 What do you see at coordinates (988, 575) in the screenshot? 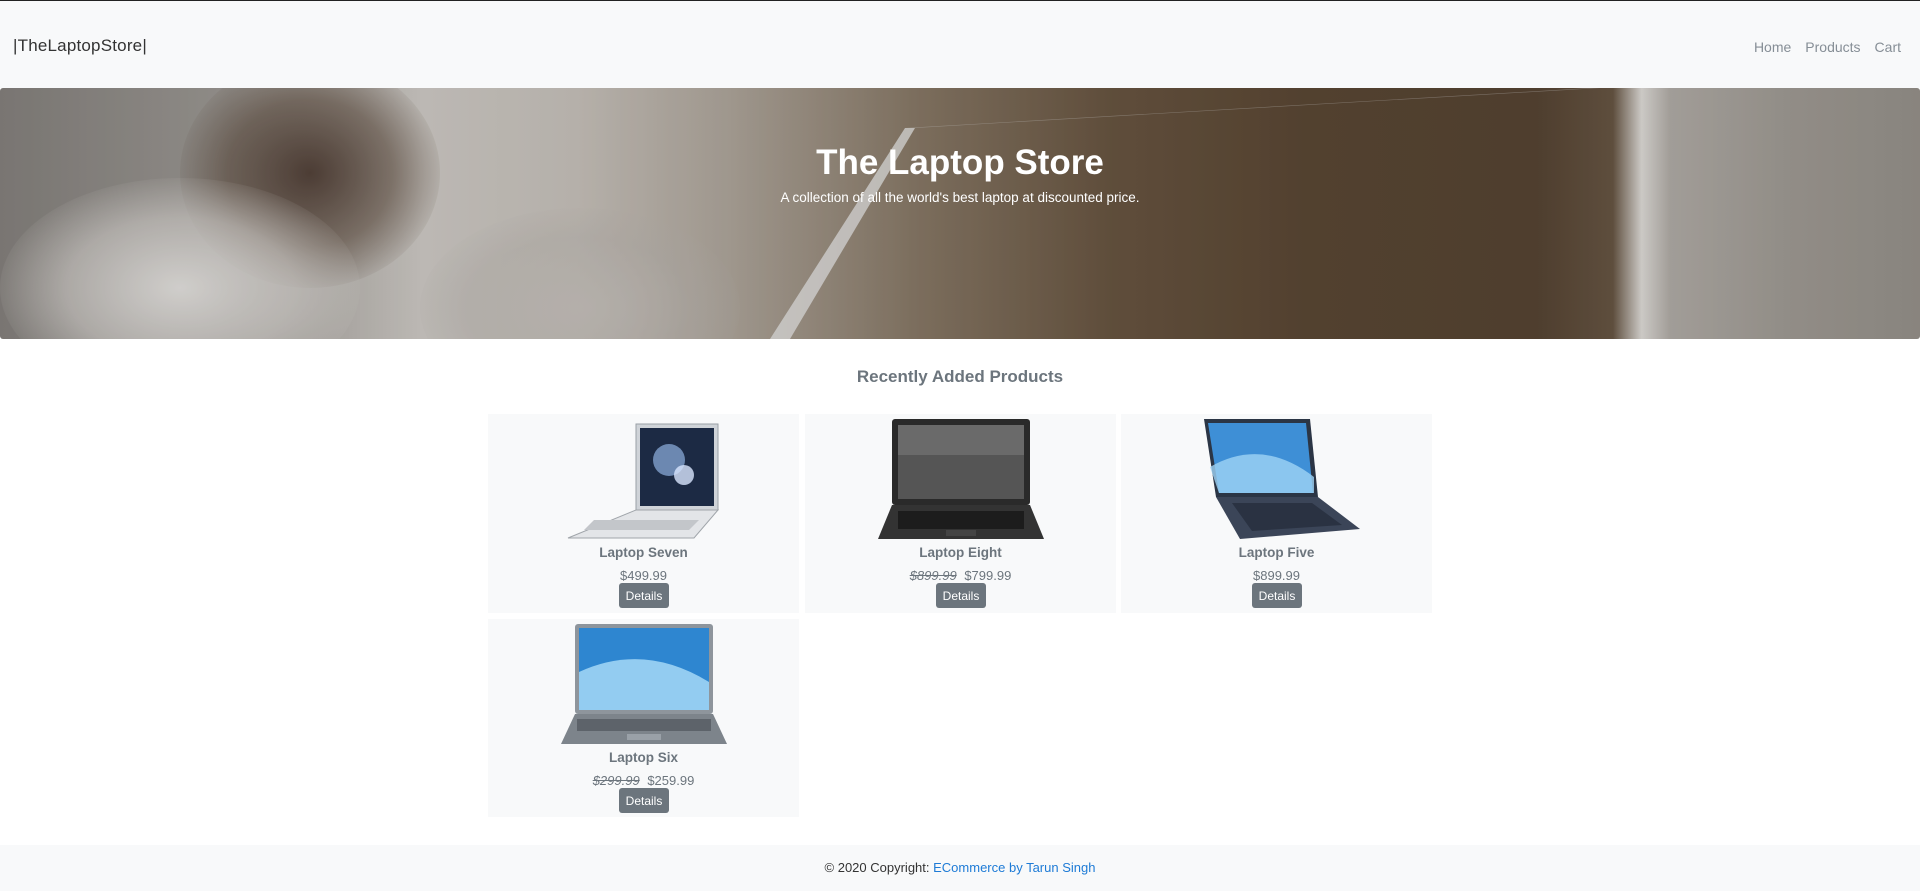
I see `product-price-current: $799.99` at bounding box center [988, 575].